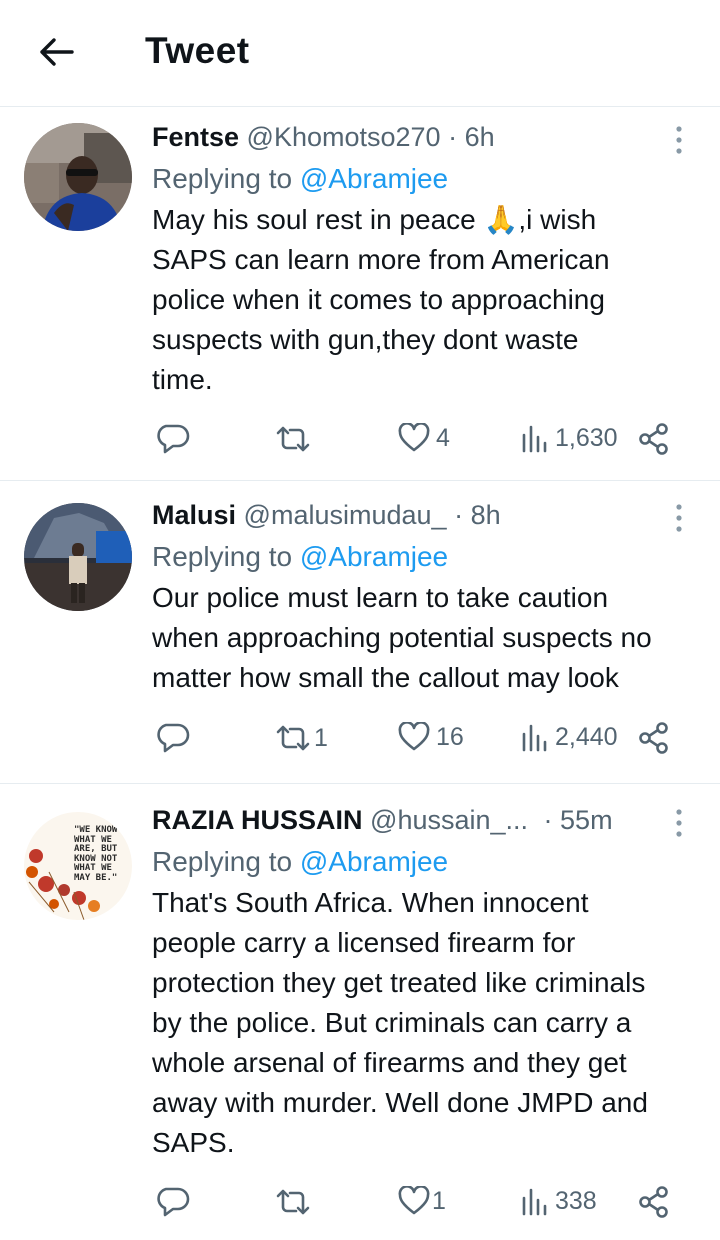 The width and height of the screenshot is (720, 1240). Describe the element at coordinates (182, 379) in the screenshot. I see `tweet-text-line: time.` at that location.